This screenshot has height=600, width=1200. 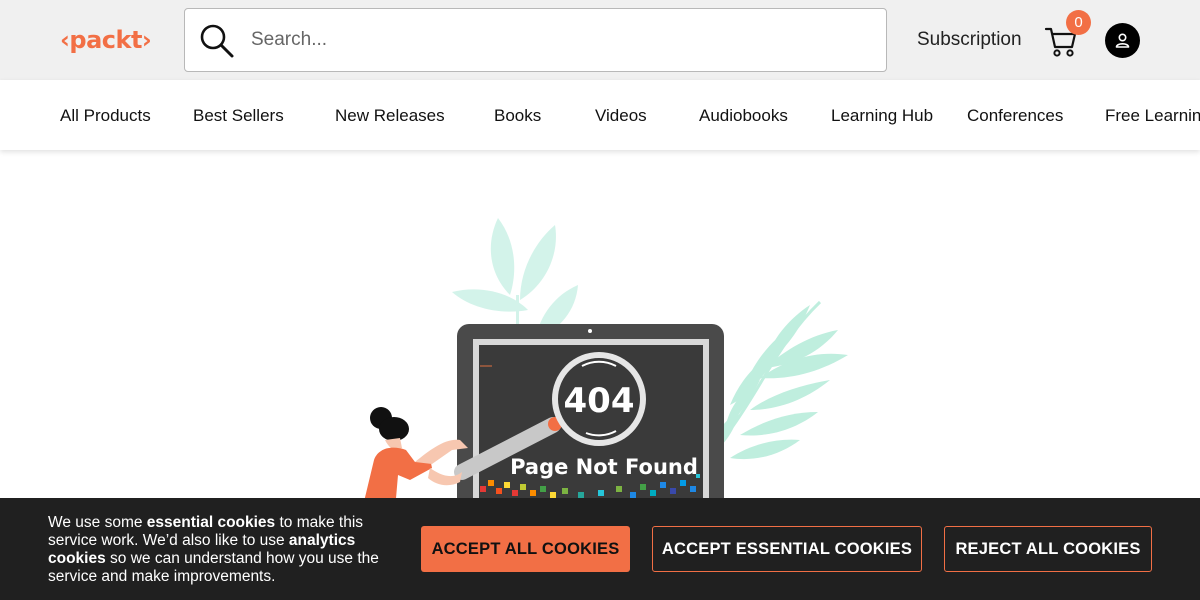 I want to click on accept-essential-cookies-button: ACCEPT ESSENTIAL COOKIES, so click(x=787, y=549).